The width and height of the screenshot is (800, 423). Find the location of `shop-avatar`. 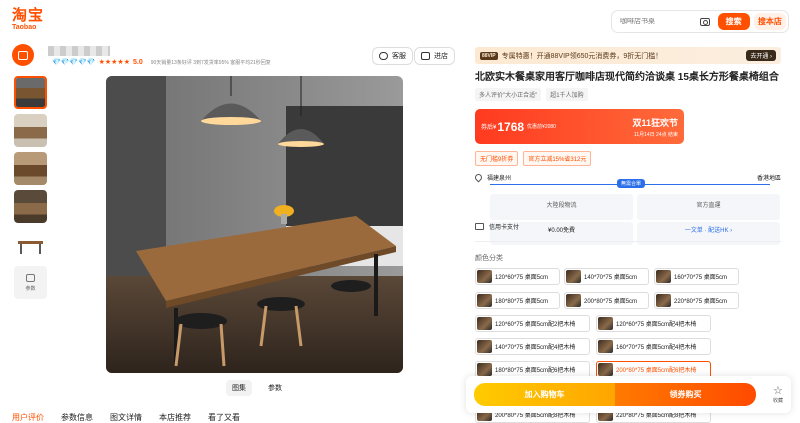

shop-avatar is located at coordinates (23, 55).